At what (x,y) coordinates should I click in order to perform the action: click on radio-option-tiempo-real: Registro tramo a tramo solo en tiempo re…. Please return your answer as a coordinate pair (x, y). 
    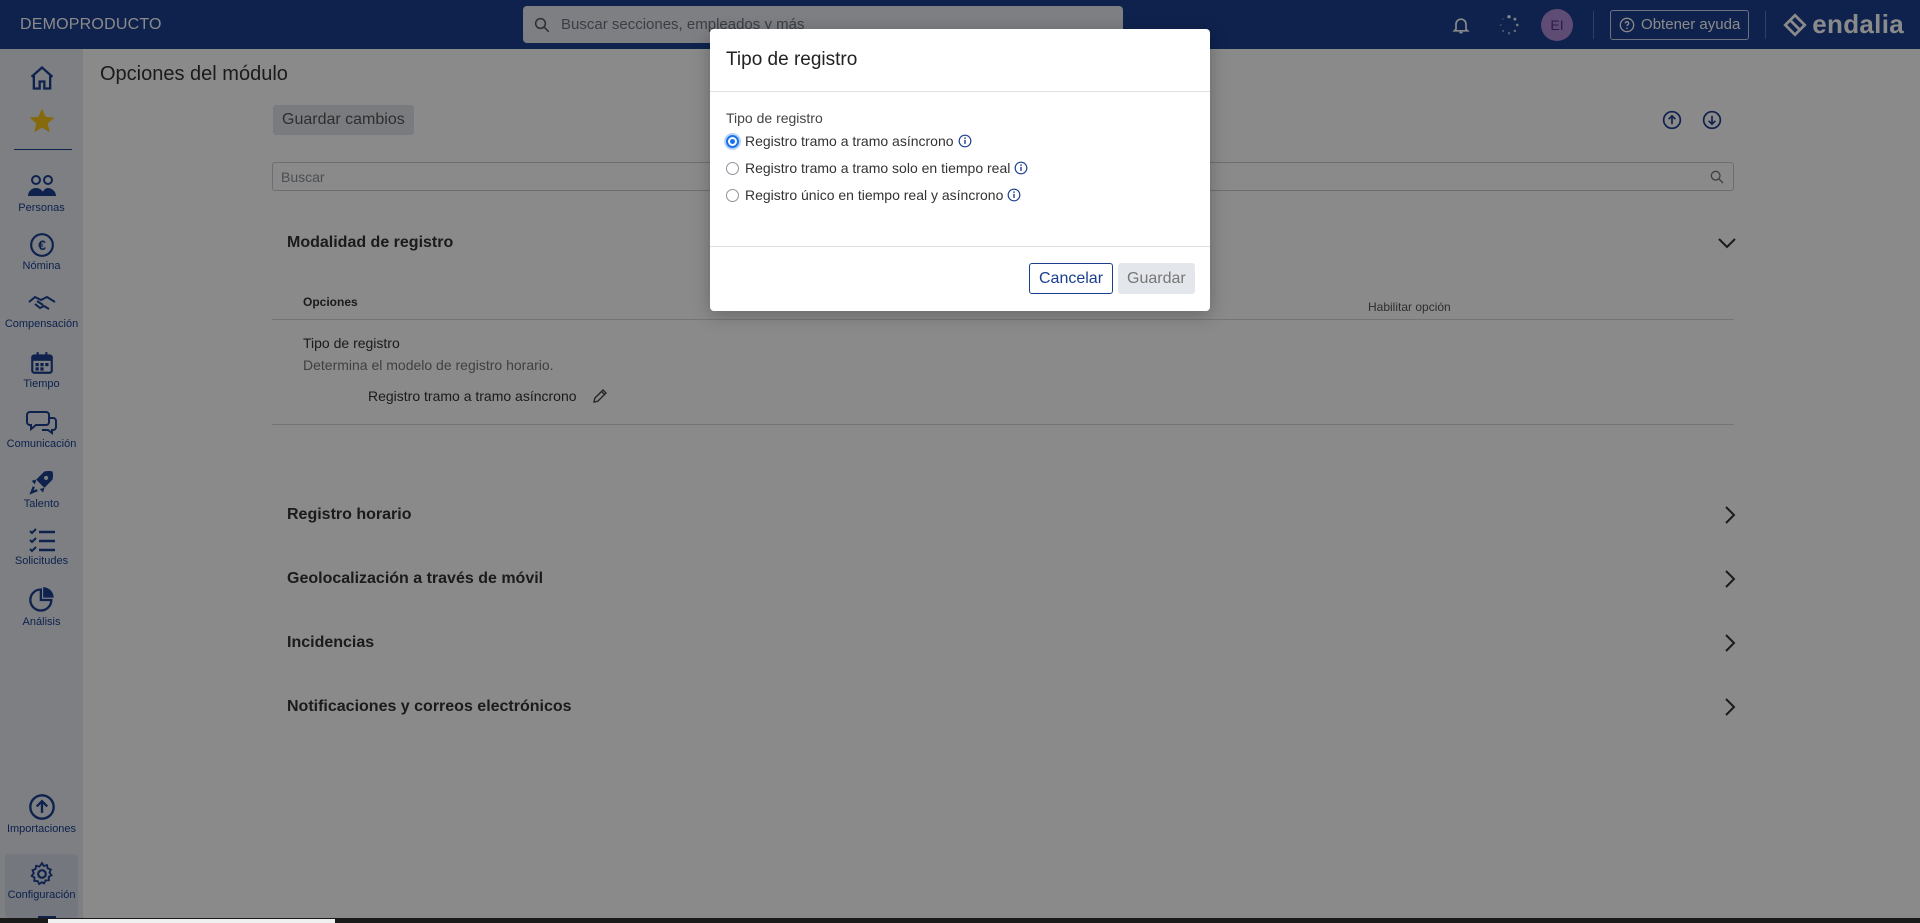
    Looking at the image, I should click on (877, 168).